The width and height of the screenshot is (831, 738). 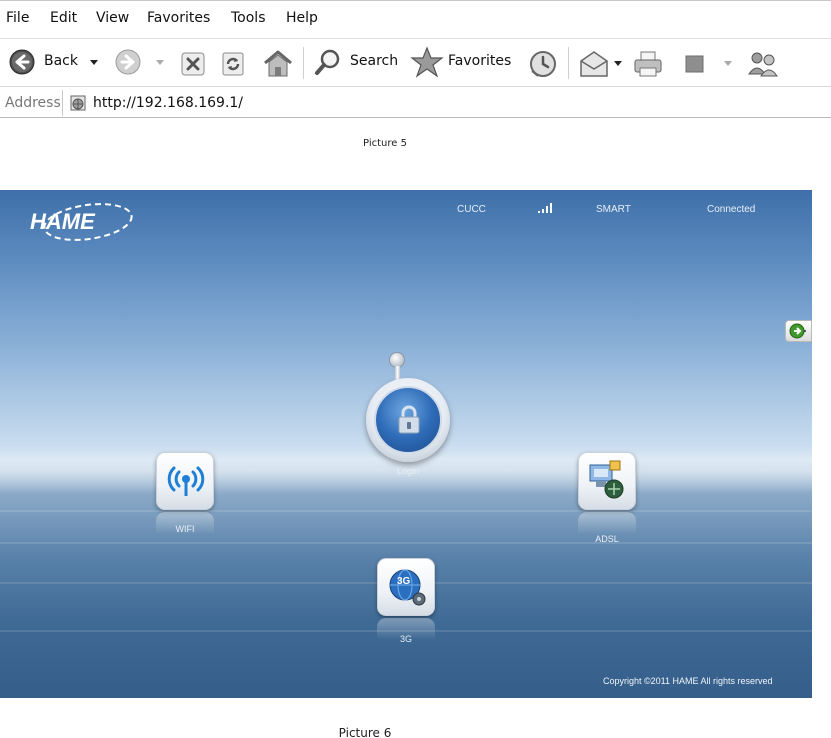 What do you see at coordinates (160, 62) in the screenshot?
I see `forward-dropdown-icon` at bounding box center [160, 62].